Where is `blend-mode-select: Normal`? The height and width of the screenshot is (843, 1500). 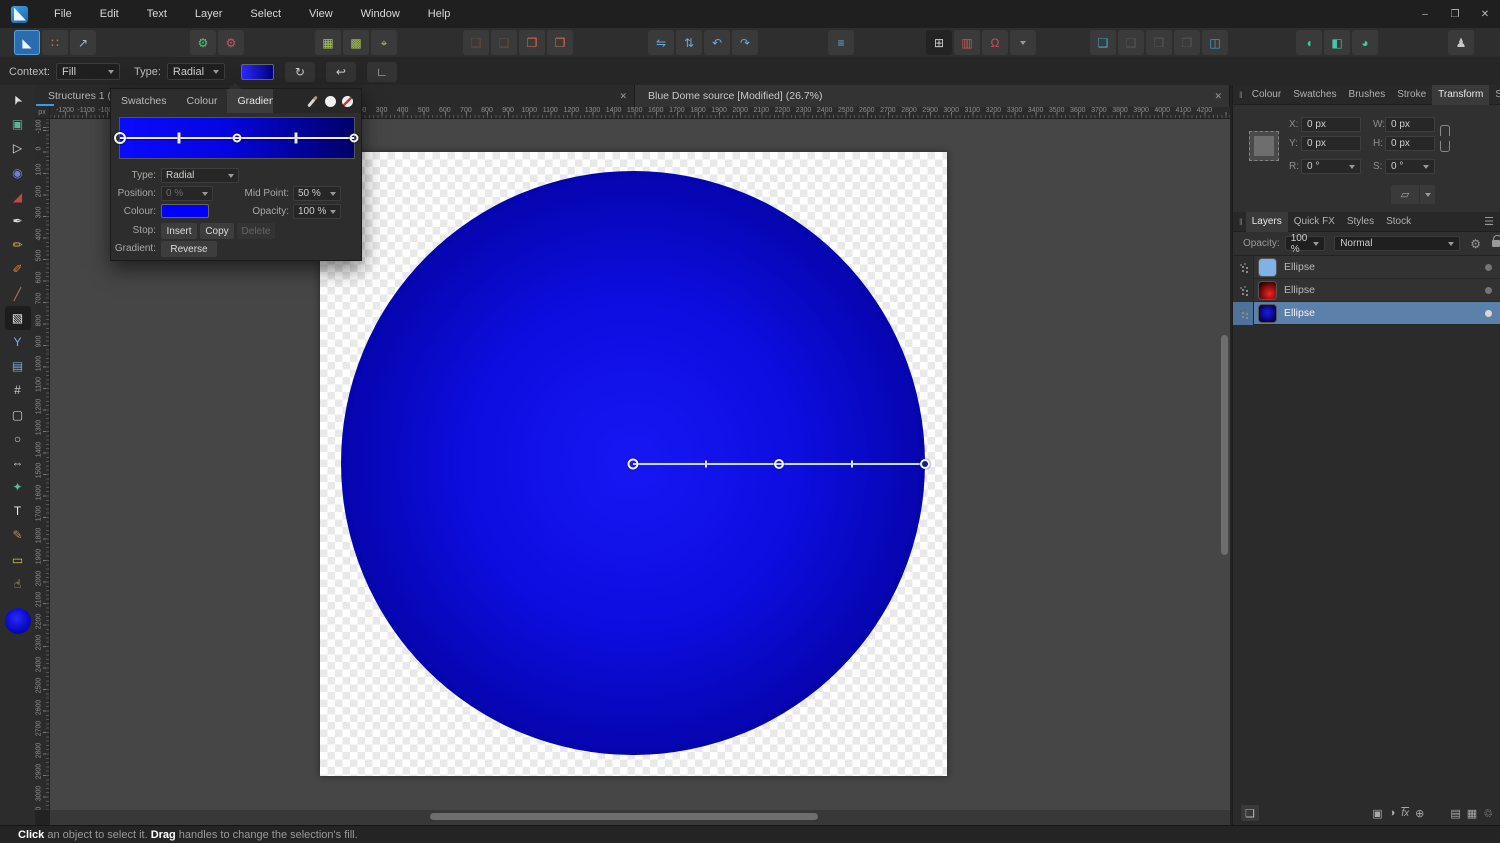
blend-mode-select: Normal is located at coordinates (1397, 243).